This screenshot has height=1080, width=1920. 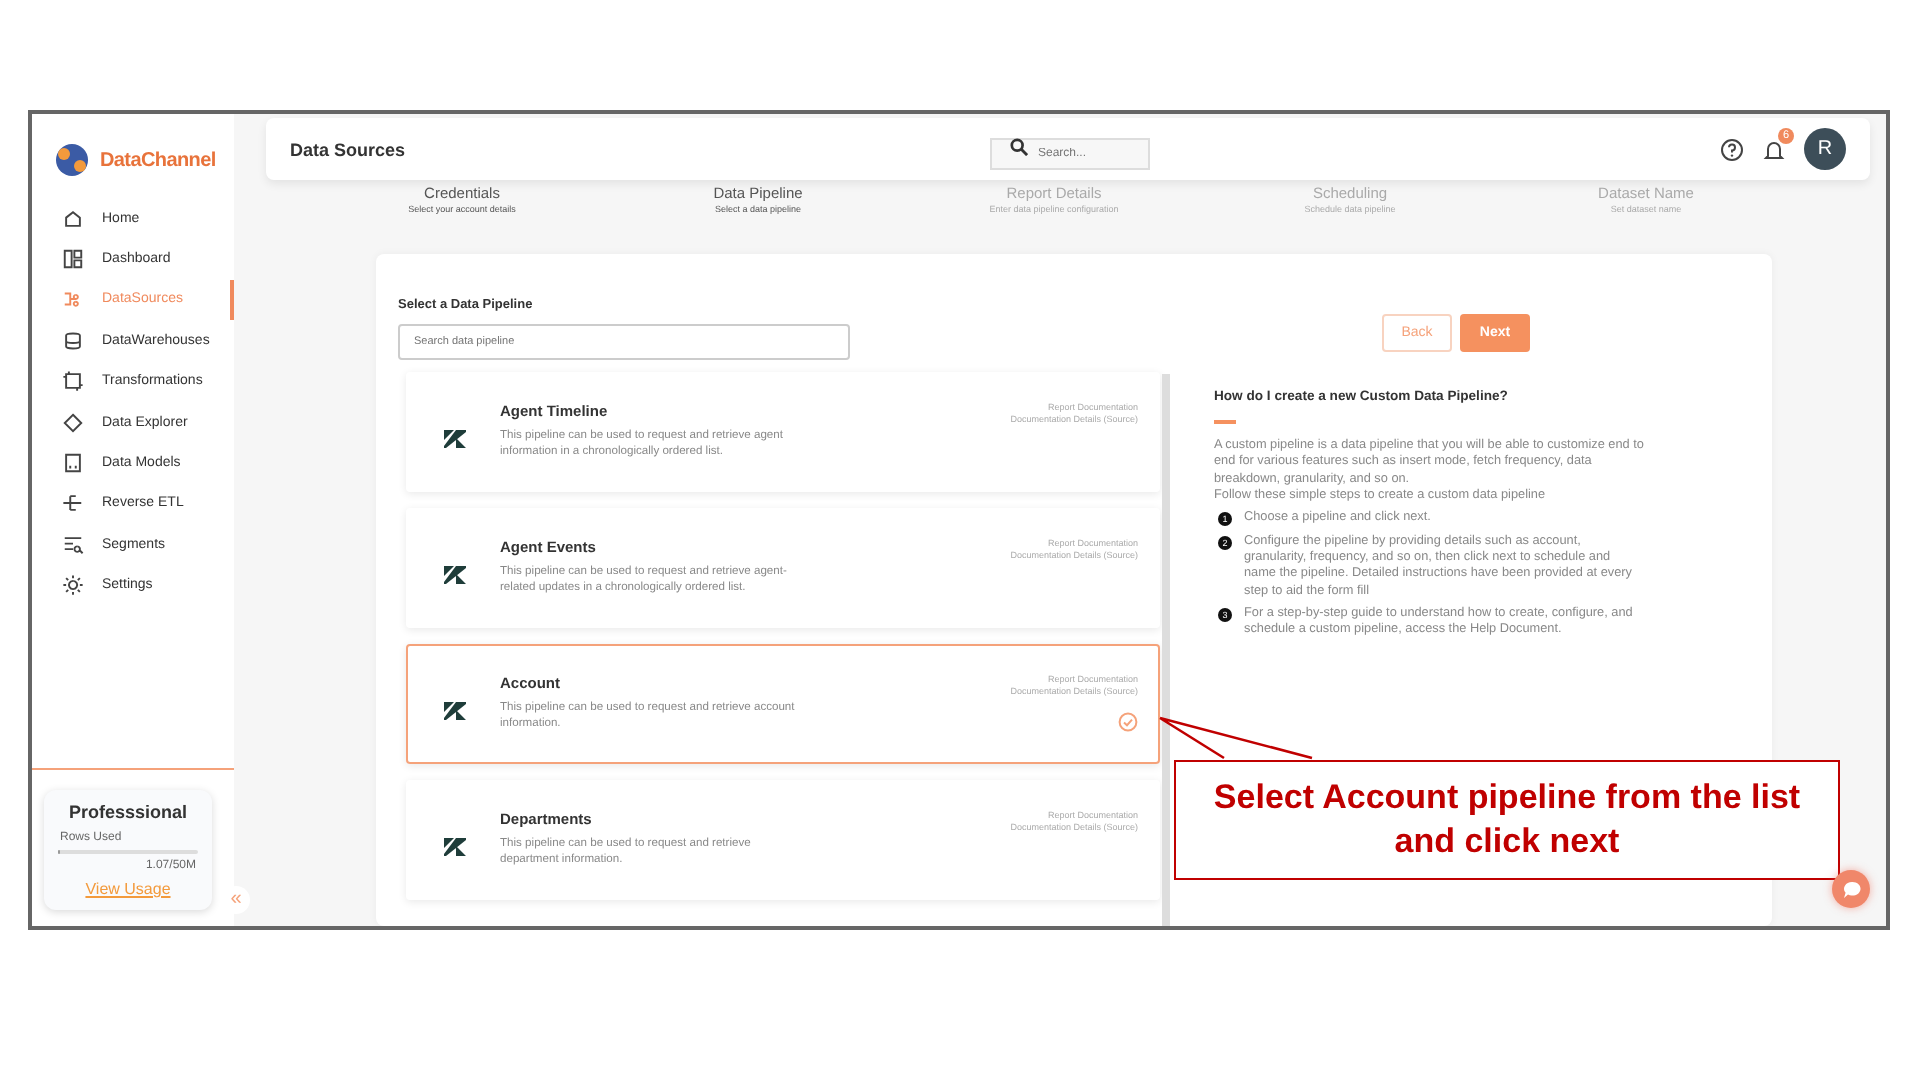 What do you see at coordinates (1507, 820) in the screenshot?
I see `annotation-callout: Select Account pipeline from the list and click next` at bounding box center [1507, 820].